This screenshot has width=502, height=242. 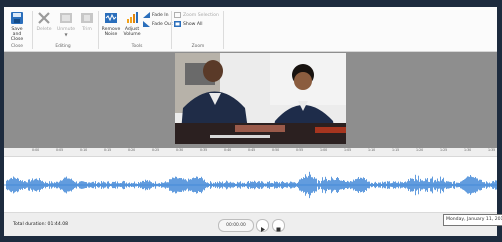 I want to click on show-all-button: Show All, so click(x=188, y=24).